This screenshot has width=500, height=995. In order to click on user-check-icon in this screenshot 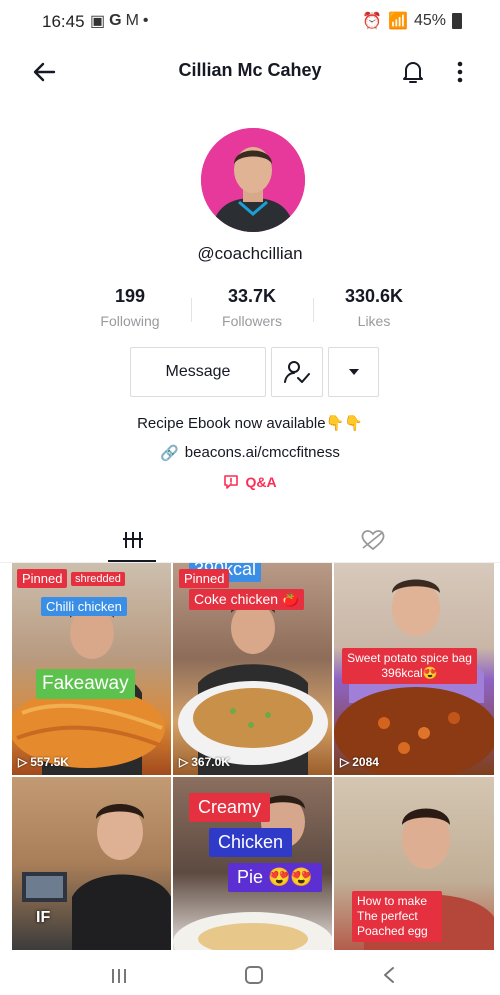, I will do `click(297, 372)`.